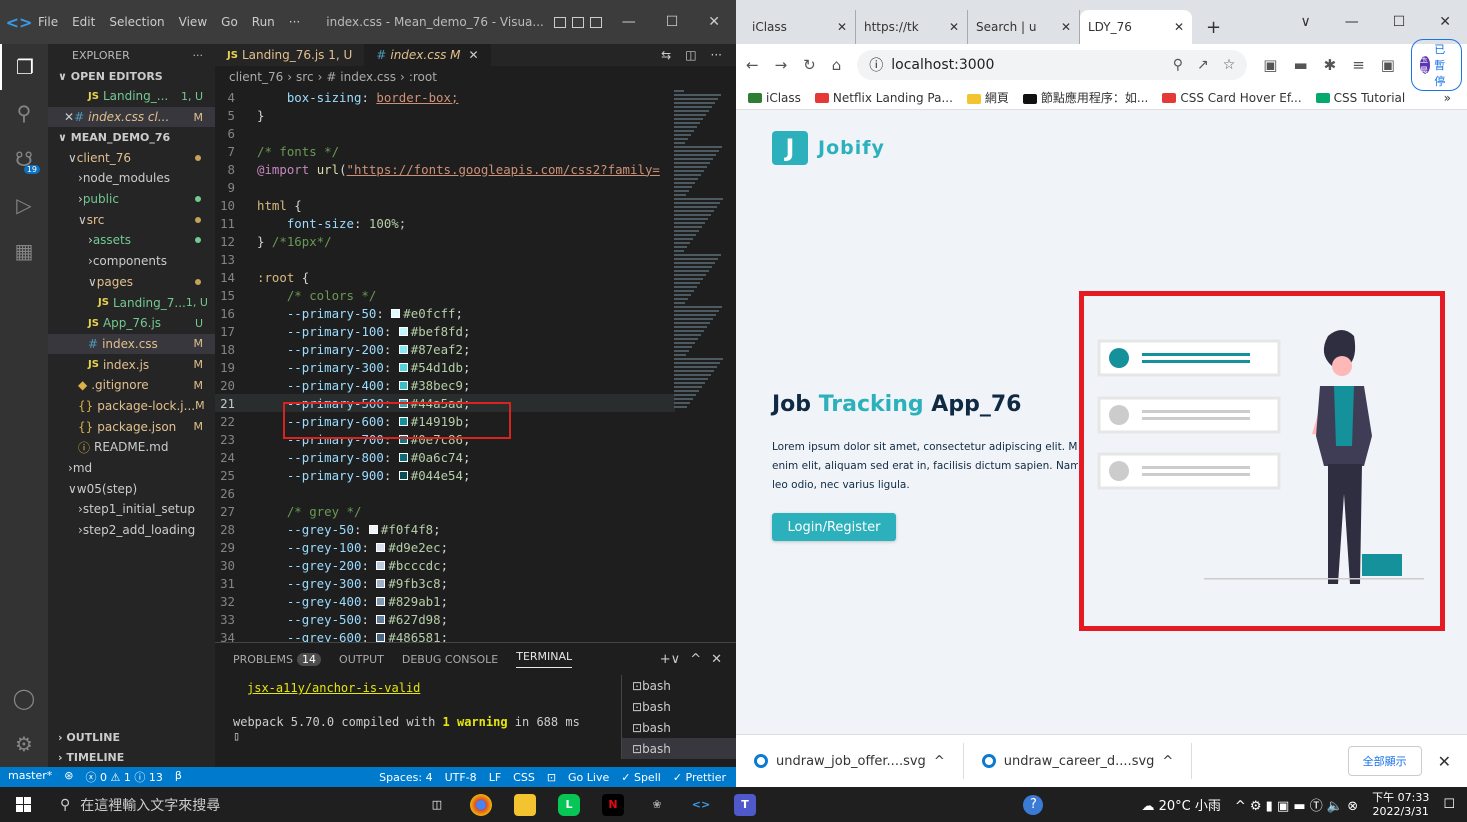 The width and height of the screenshot is (1467, 822). I want to click on sidepanel-icon: ▣, so click(1388, 65).